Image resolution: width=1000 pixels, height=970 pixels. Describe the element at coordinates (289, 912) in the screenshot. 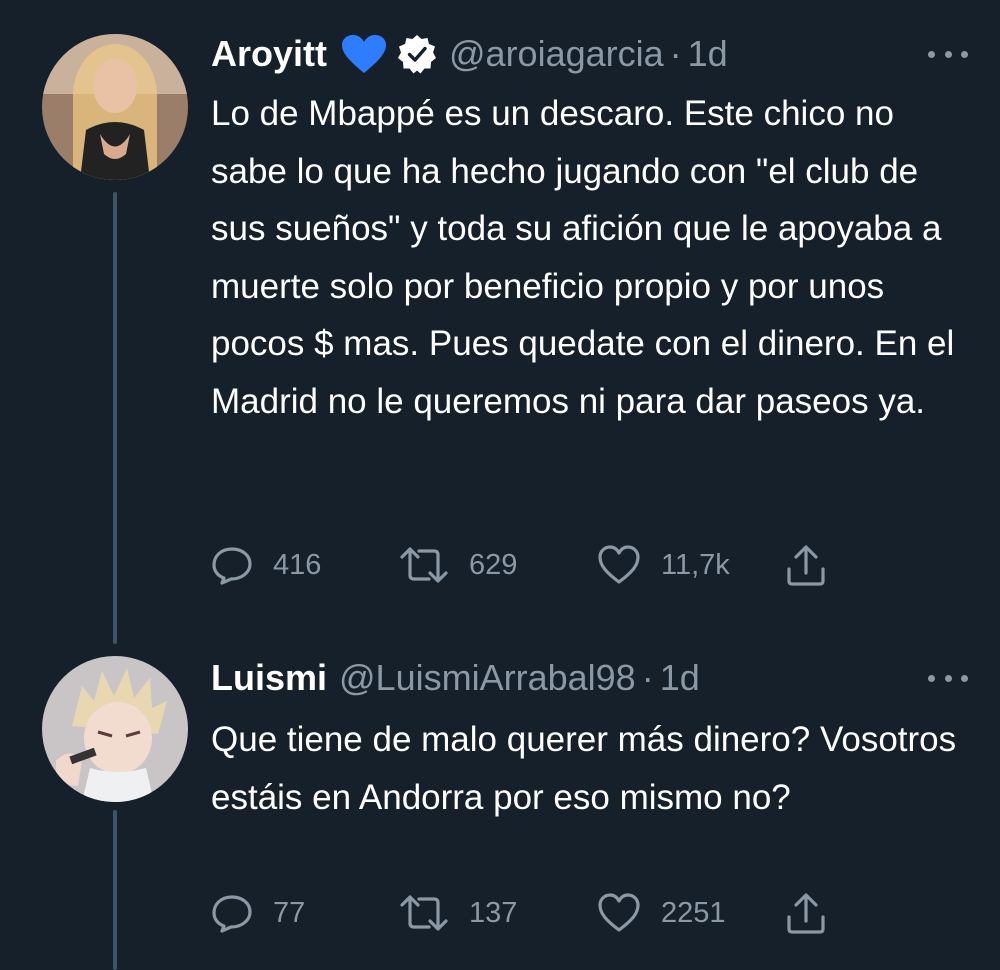

I see `reply-count: 77` at that location.